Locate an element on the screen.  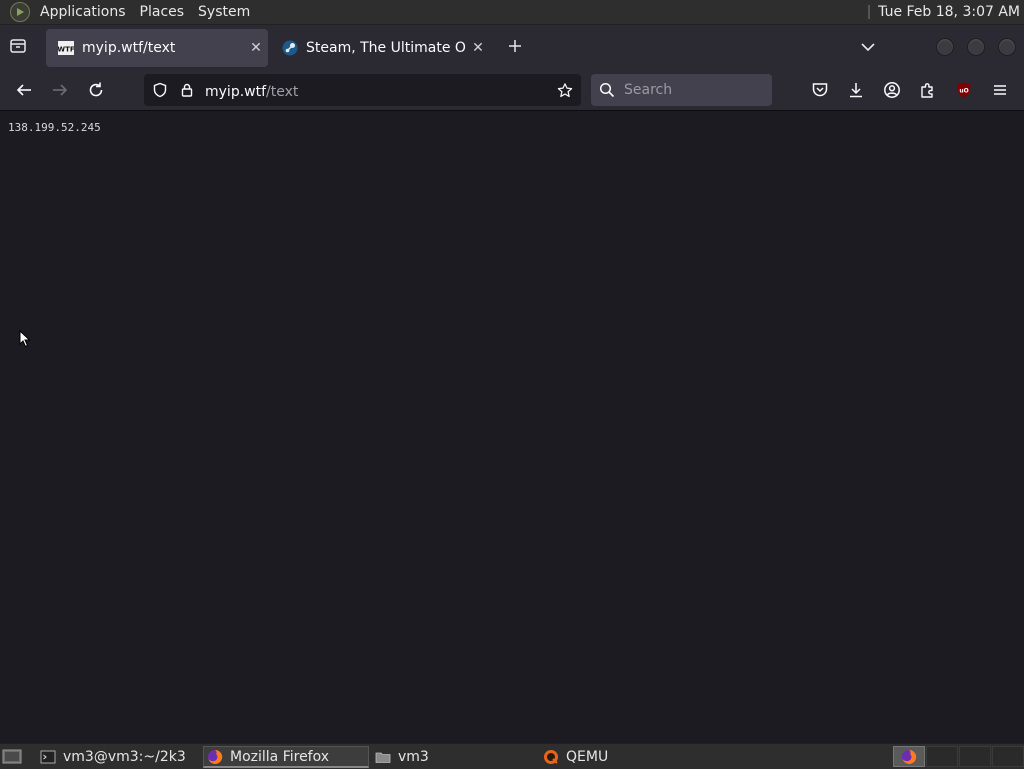
maximize-button is located at coordinates (976, 47).